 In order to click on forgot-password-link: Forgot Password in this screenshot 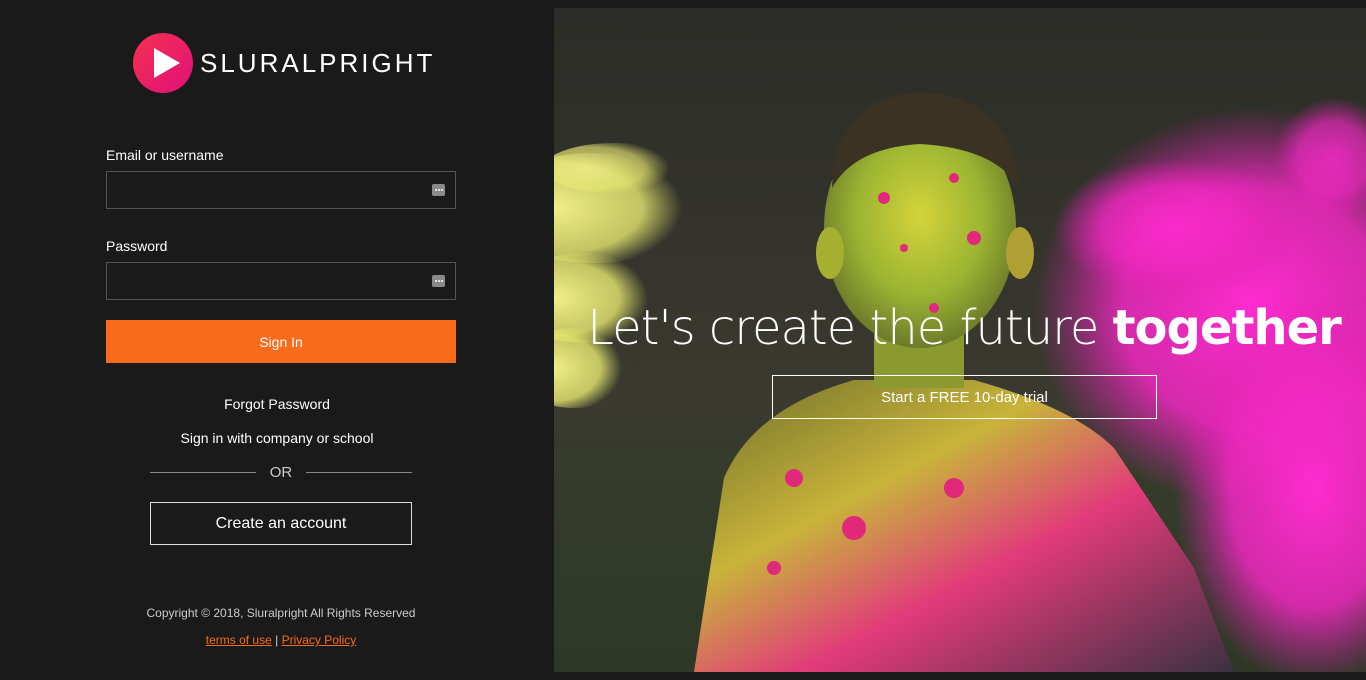, I will do `click(277, 404)`.